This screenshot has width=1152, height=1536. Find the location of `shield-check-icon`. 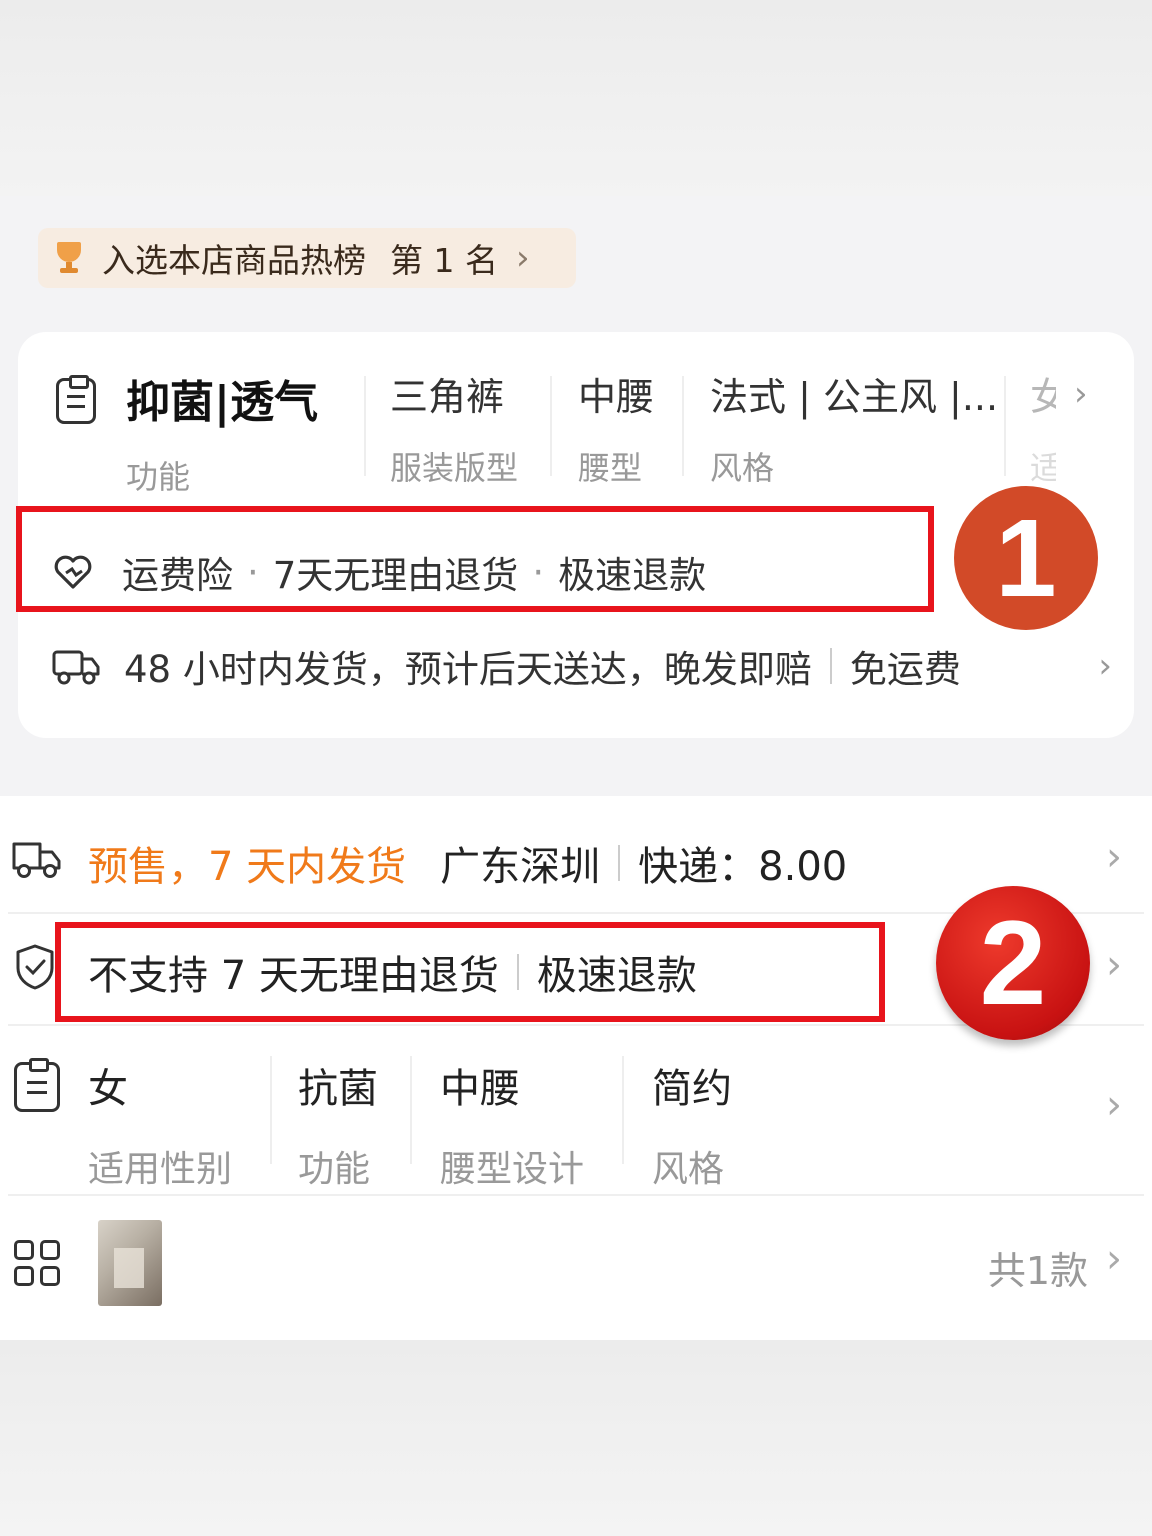

shield-check-icon is located at coordinates (35, 972).